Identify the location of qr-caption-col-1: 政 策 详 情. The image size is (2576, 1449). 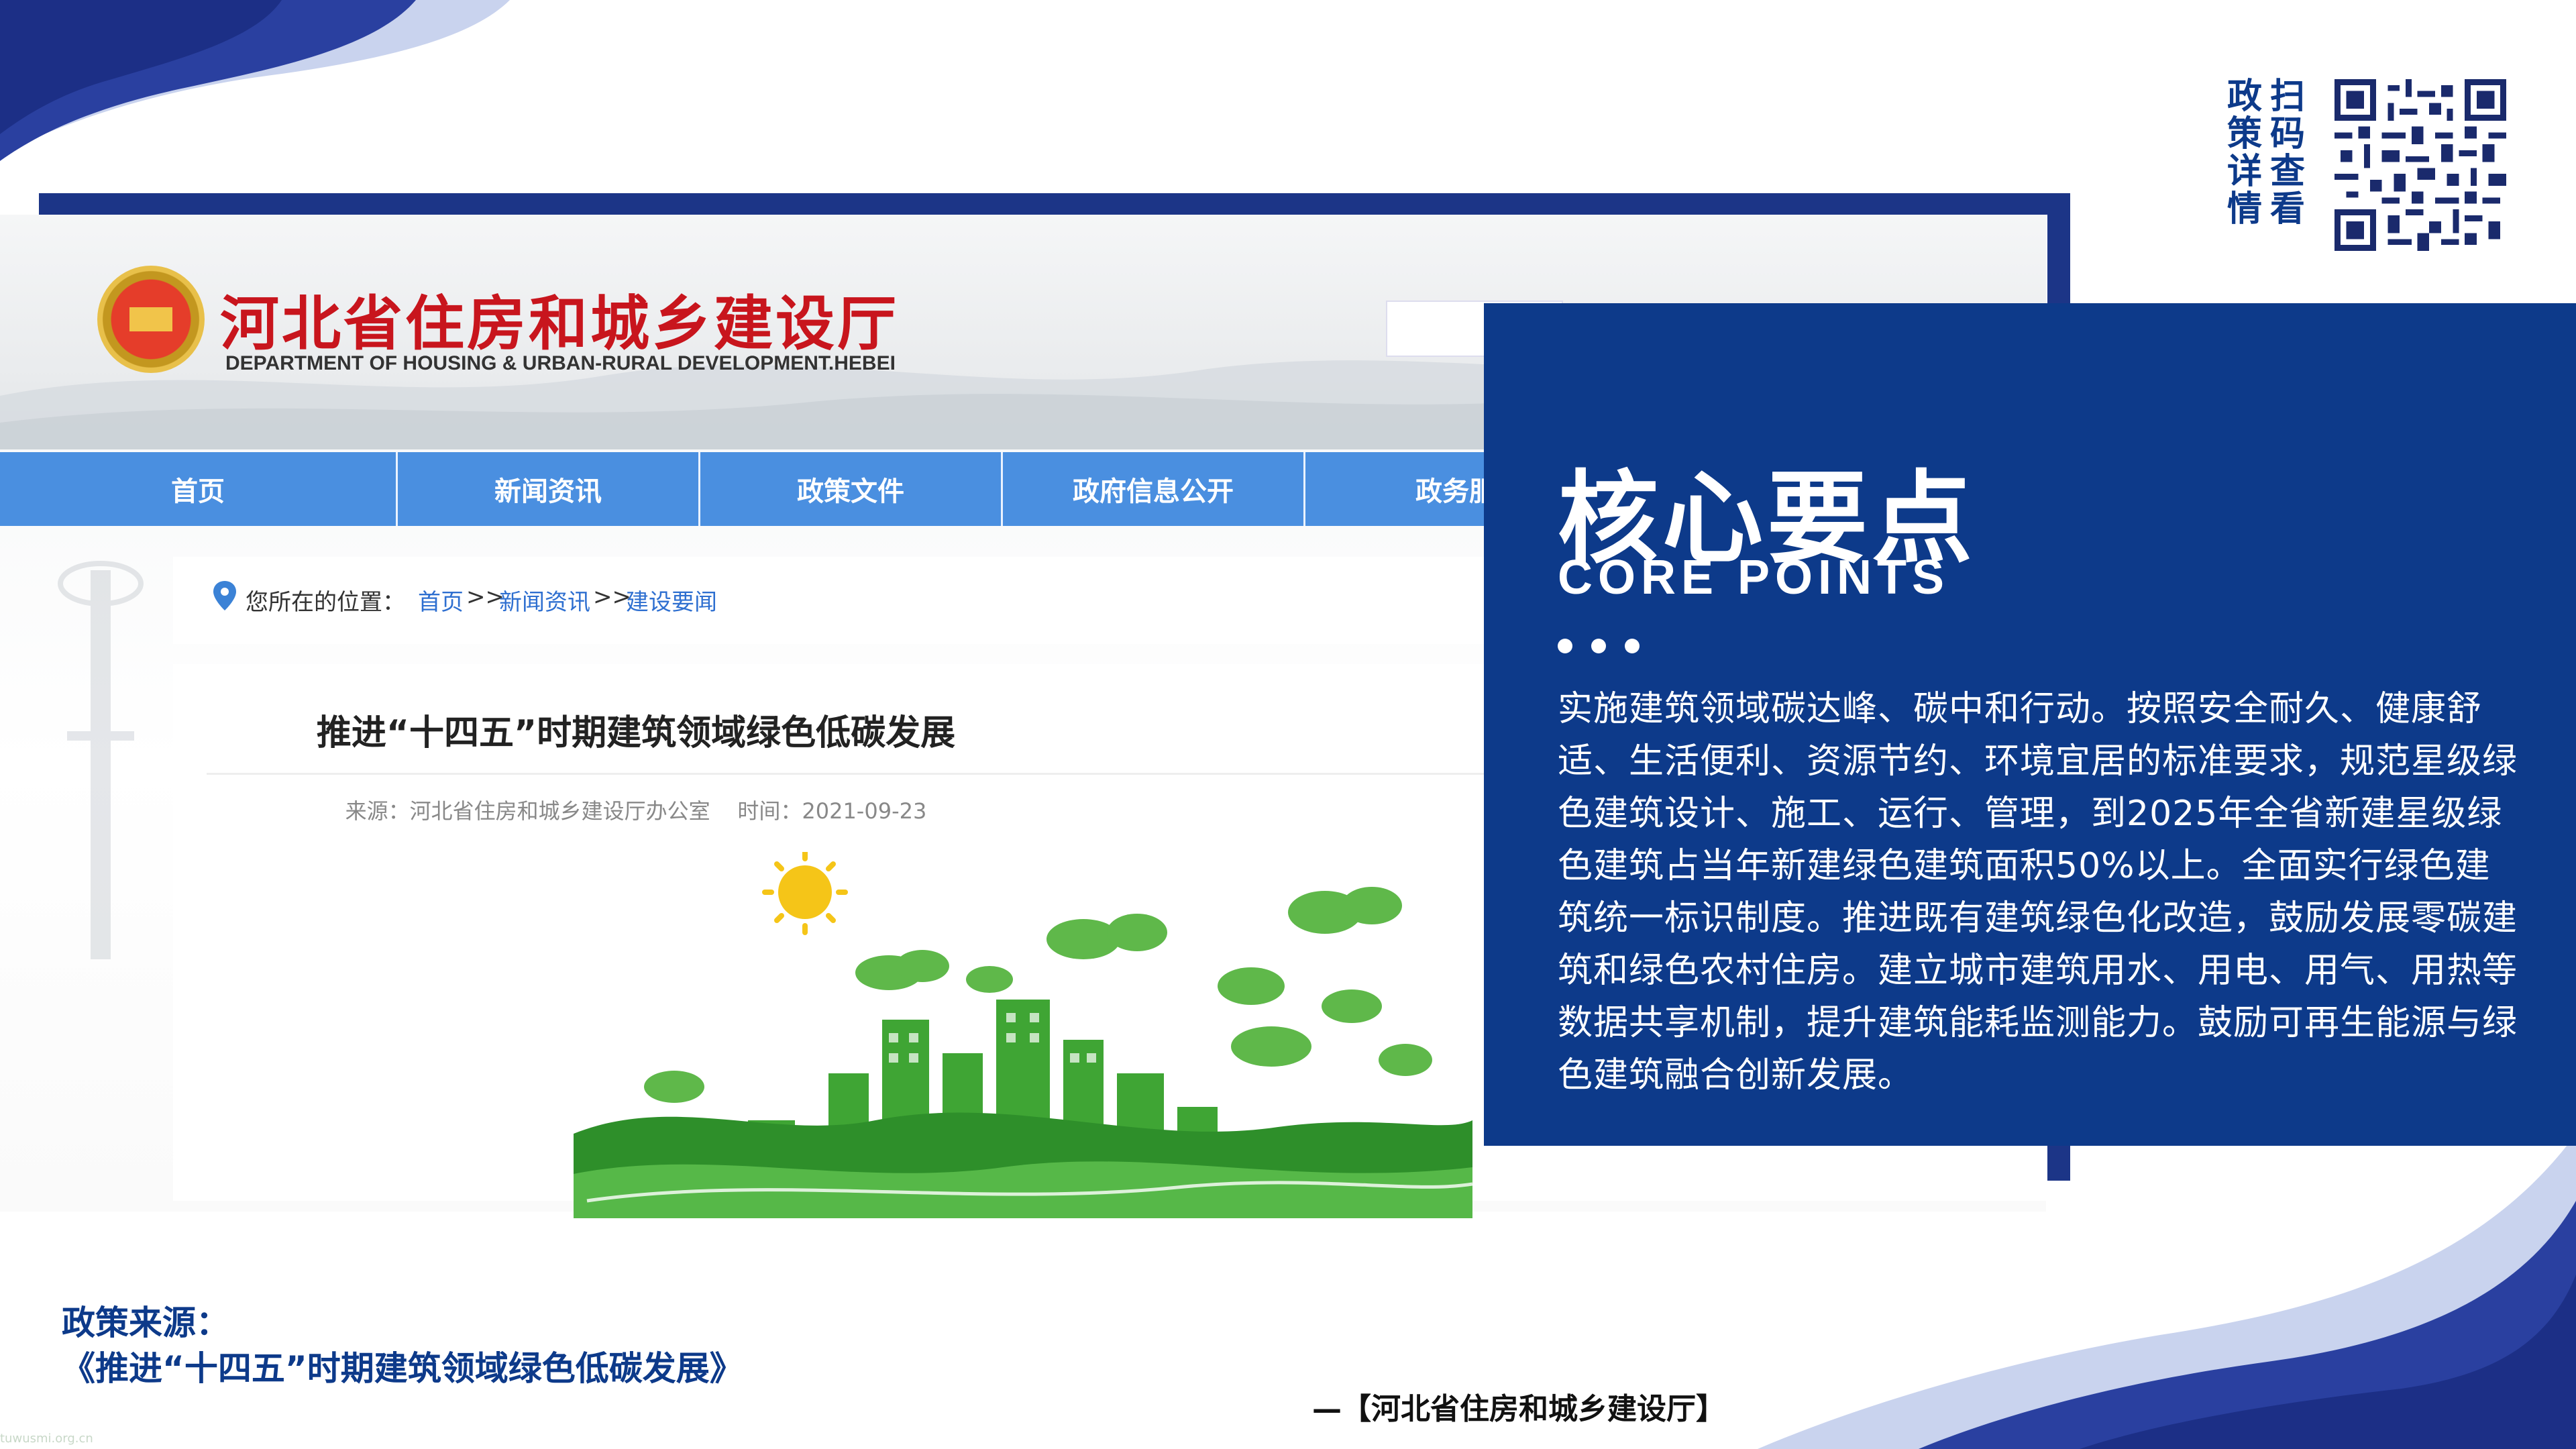
(2247, 153).